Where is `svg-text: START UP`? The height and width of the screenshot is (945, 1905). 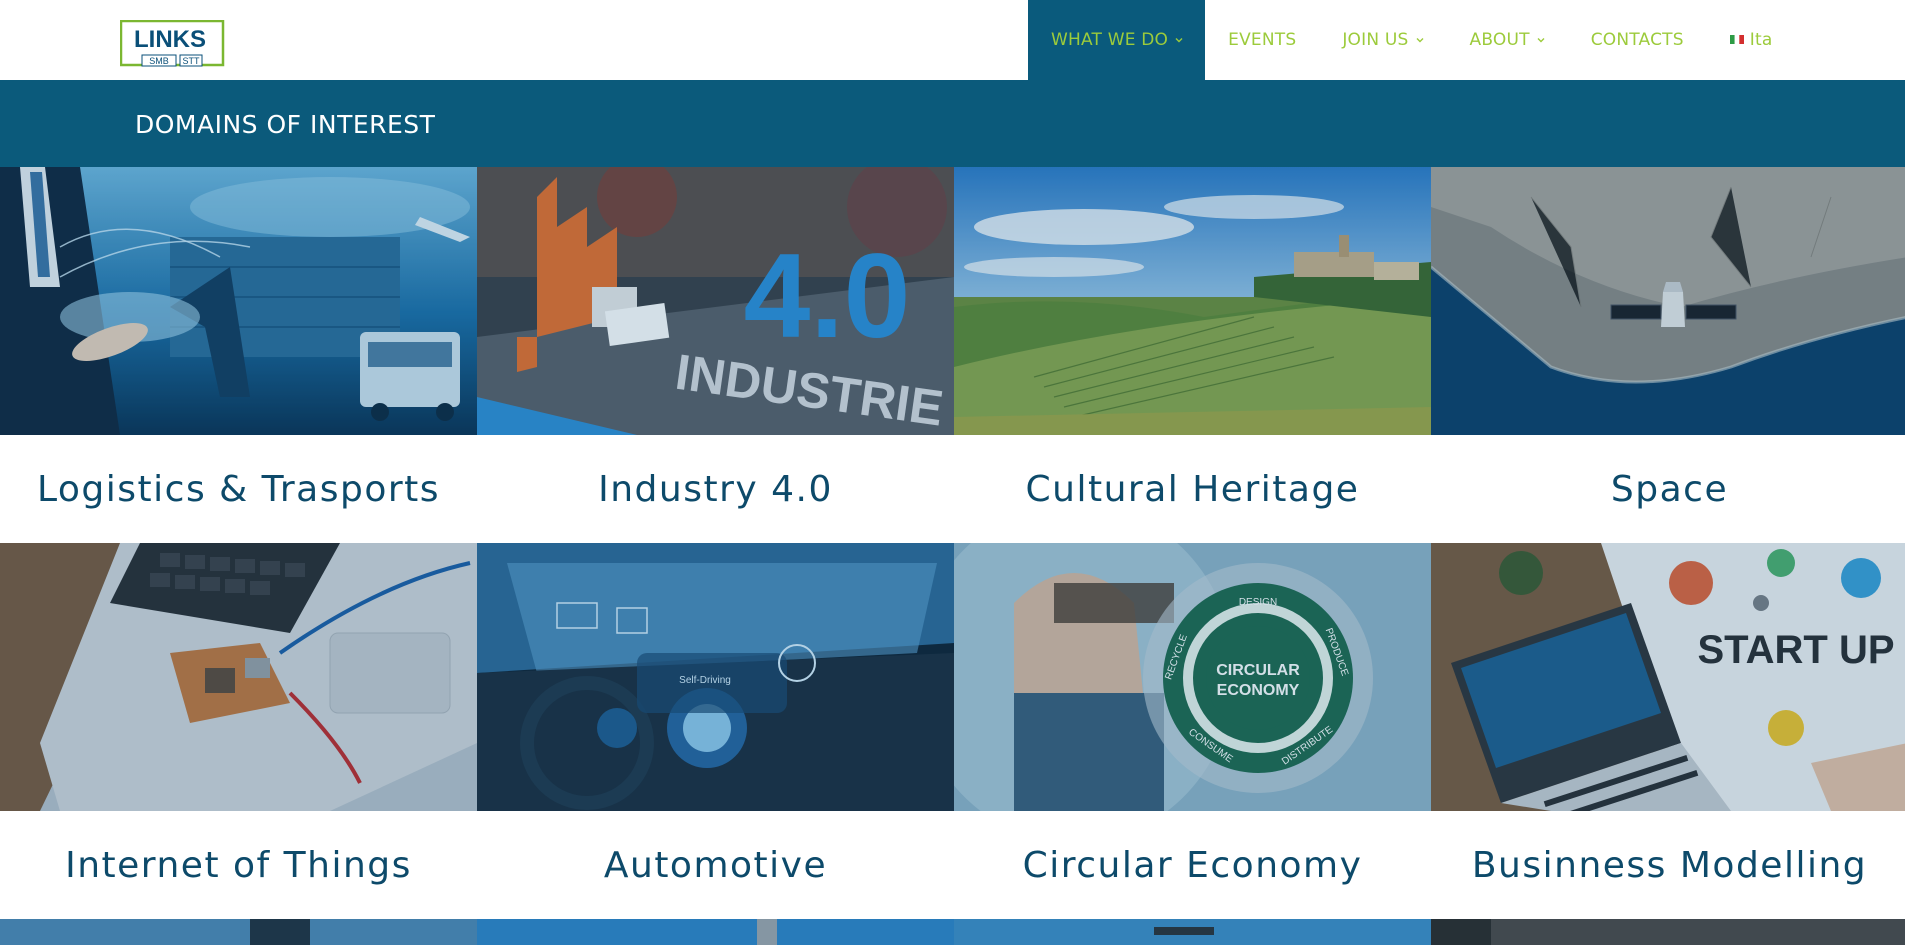
svg-text: START UP is located at coordinates (1795, 650).